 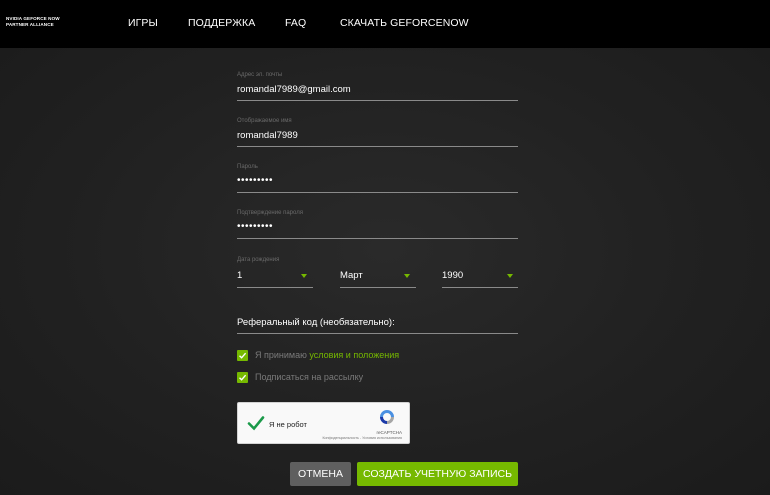 What do you see at coordinates (240, 275) in the screenshot?
I see `dob-day-value: 1` at bounding box center [240, 275].